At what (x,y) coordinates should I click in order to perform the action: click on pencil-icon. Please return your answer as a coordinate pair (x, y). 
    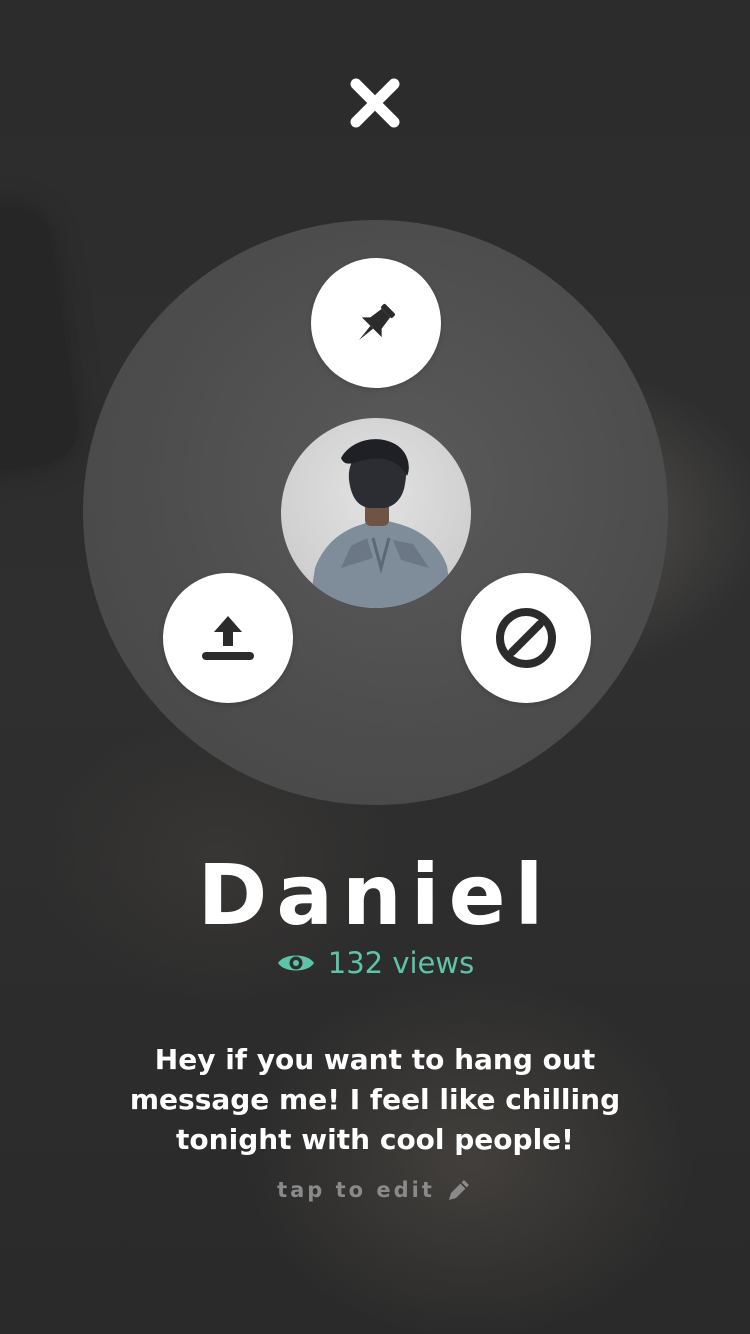
    Looking at the image, I should click on (458, 1190).